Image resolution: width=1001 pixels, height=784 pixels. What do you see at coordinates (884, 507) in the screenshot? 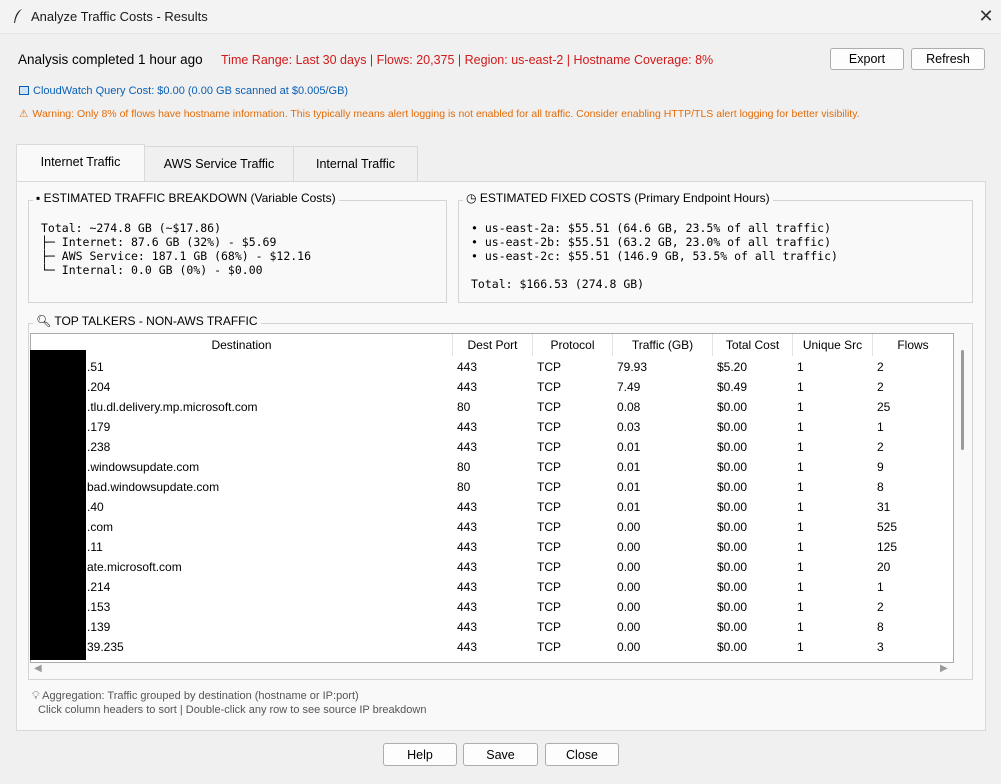
I see `table-cell: 31` at bounding box center [884, 507].